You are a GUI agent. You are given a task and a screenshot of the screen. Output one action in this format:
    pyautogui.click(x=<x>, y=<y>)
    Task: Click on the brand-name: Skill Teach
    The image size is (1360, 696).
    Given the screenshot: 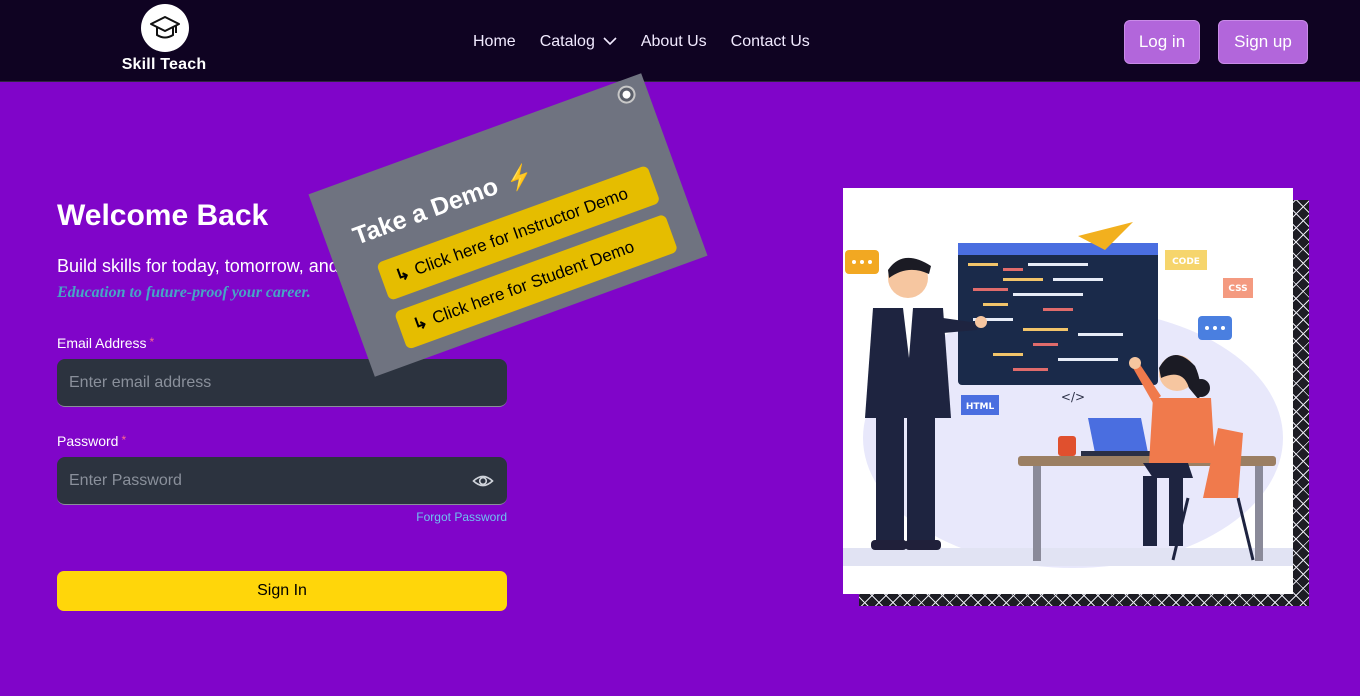 What is the action you would take?
    pyautogui.click(x=164, y=64)
    